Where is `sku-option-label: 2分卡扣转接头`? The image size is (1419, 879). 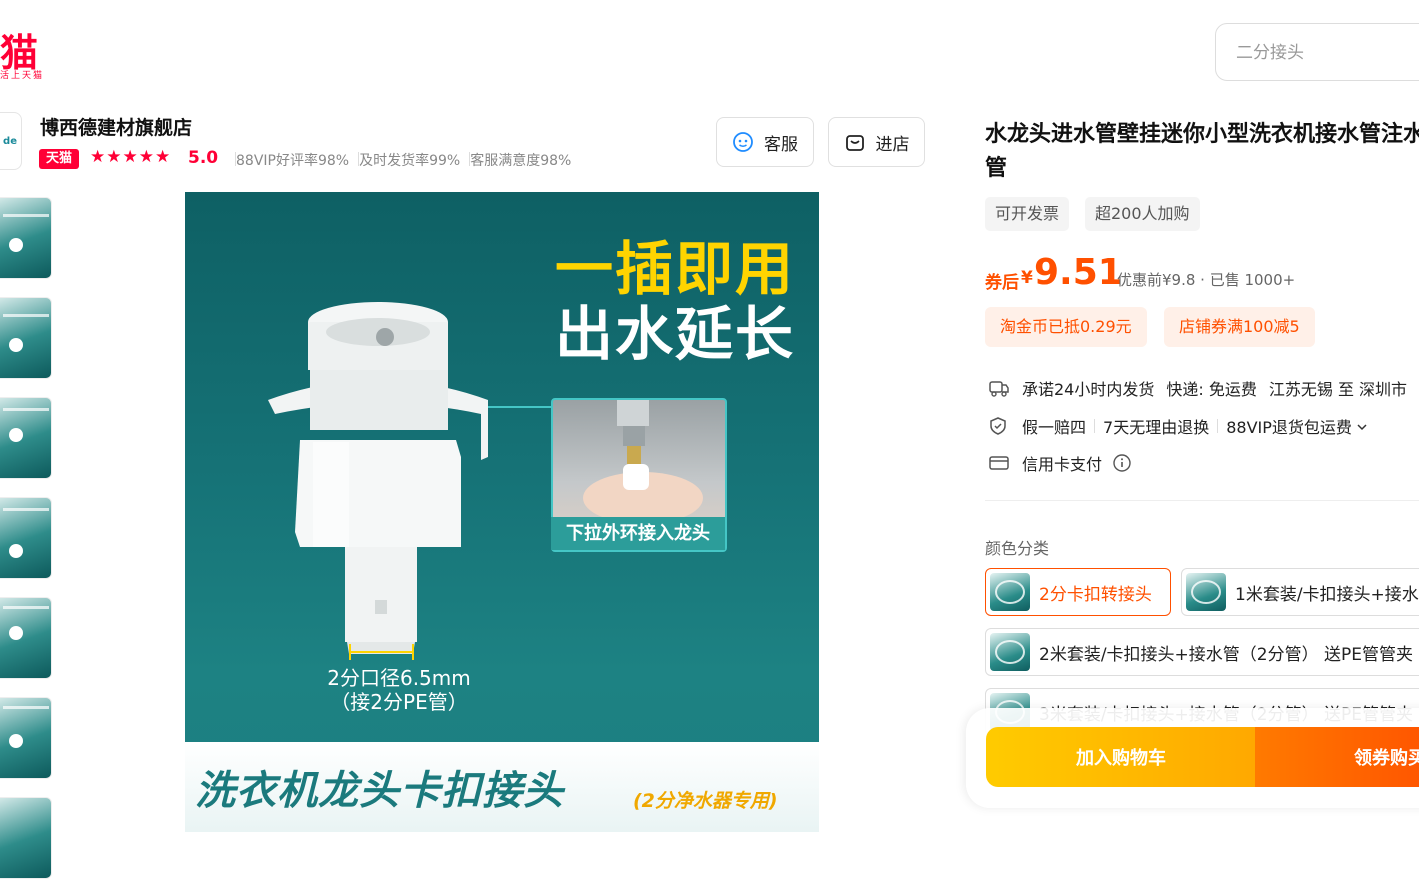 sku-option-label: 2分卡扣转接头 is located at coordinates (1095, 594).